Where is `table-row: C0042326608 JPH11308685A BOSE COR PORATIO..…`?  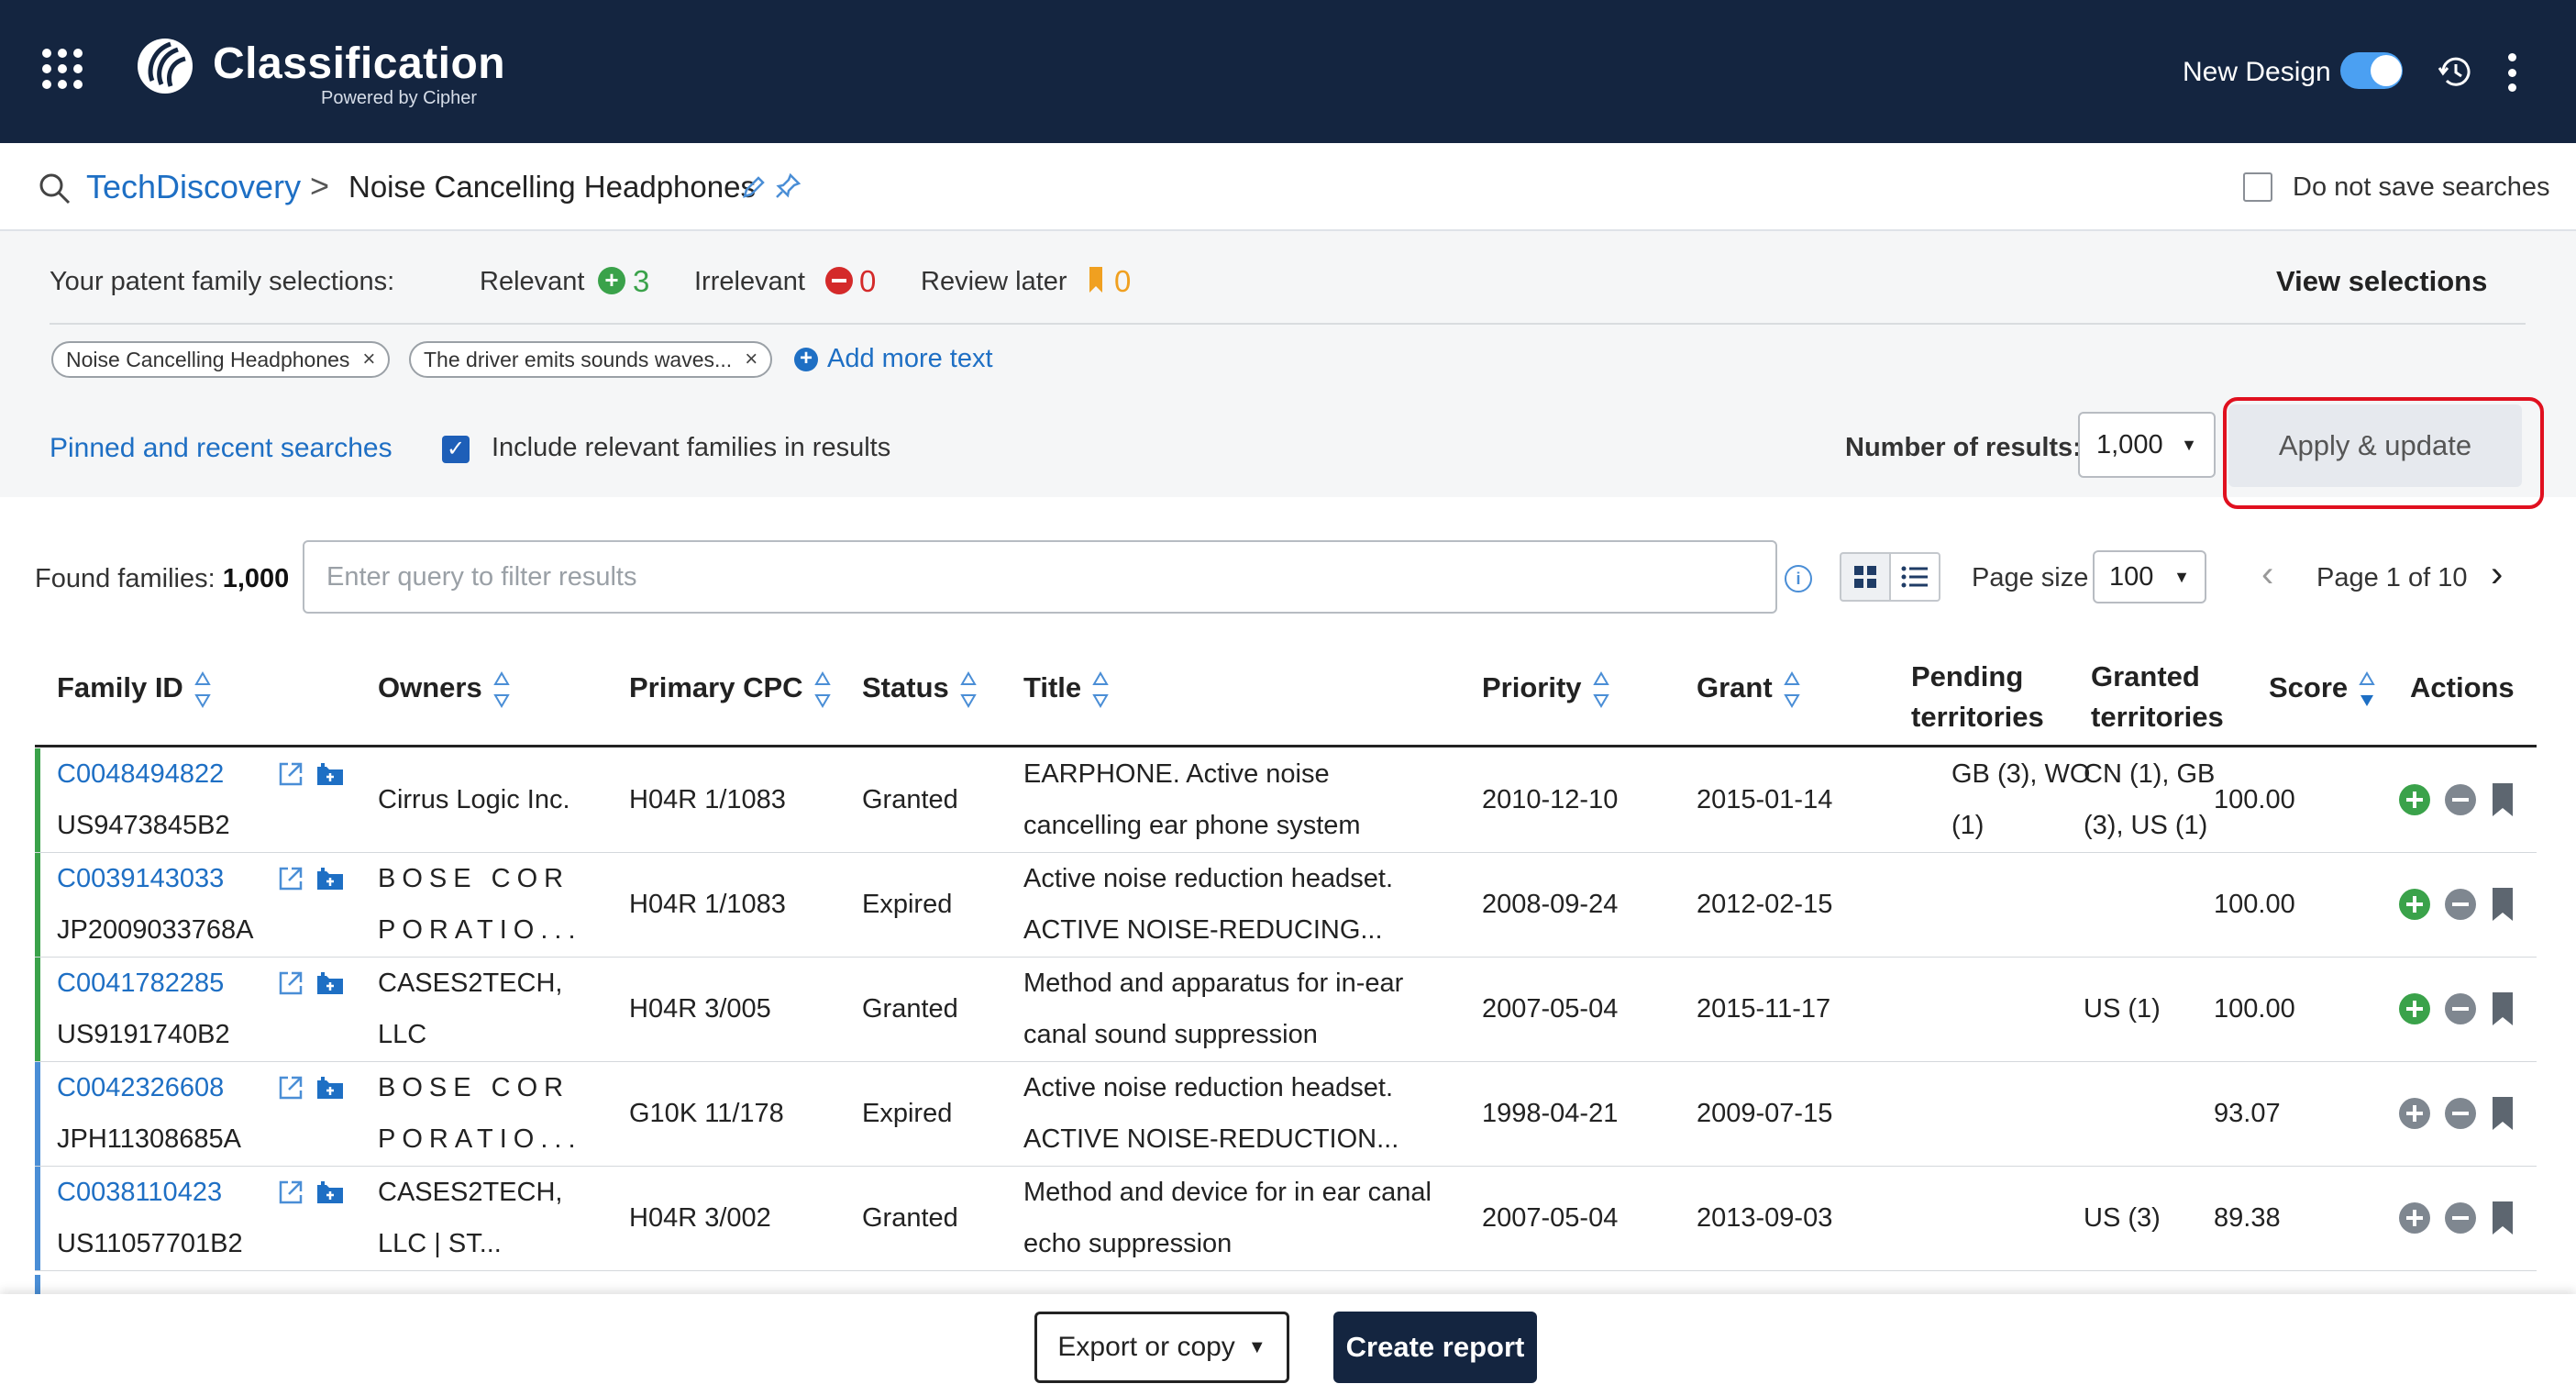 table-row: C0042326608 JPH11308685A BOSE COR PORATIO..… is located at coordinates (1286, 1114).